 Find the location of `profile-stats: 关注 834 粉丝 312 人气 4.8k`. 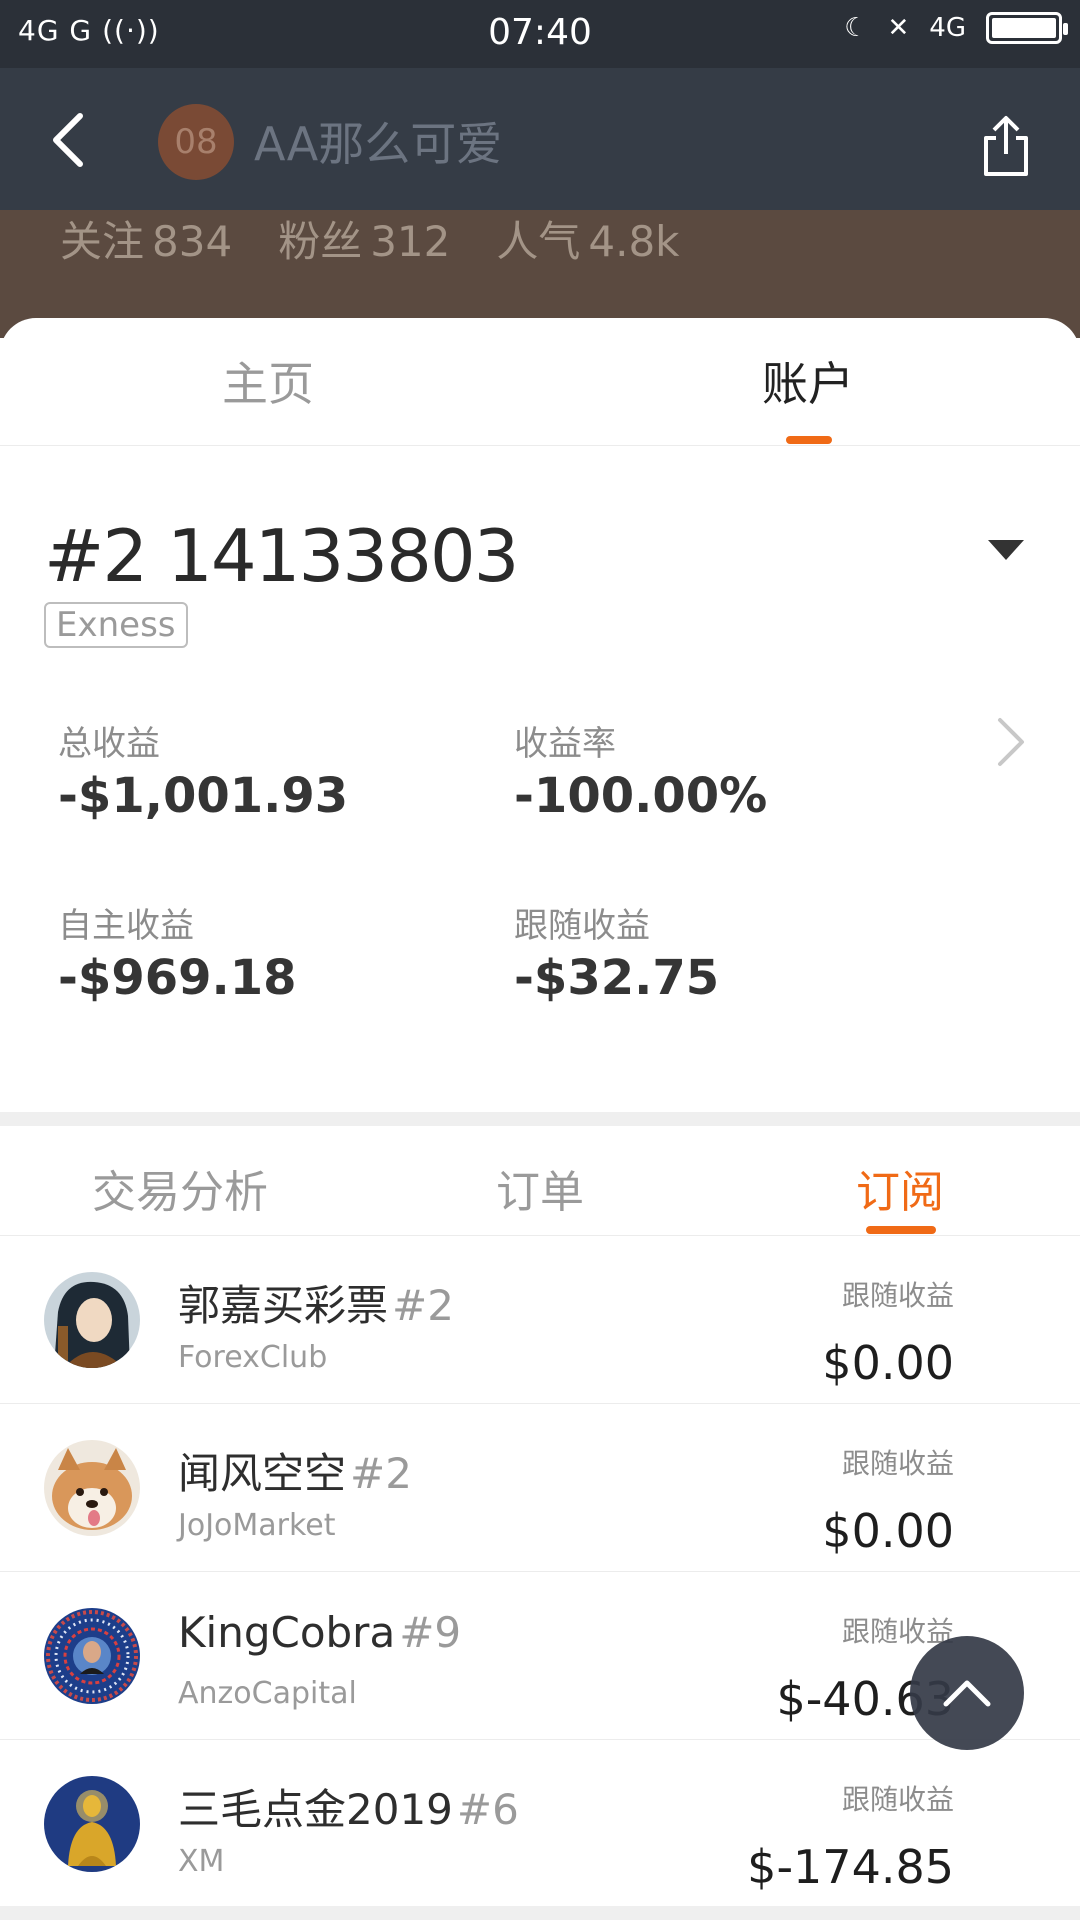

profile-stats: 关注 834 粉丝 312 人气 4.8k is located at coordinates (370, 238).